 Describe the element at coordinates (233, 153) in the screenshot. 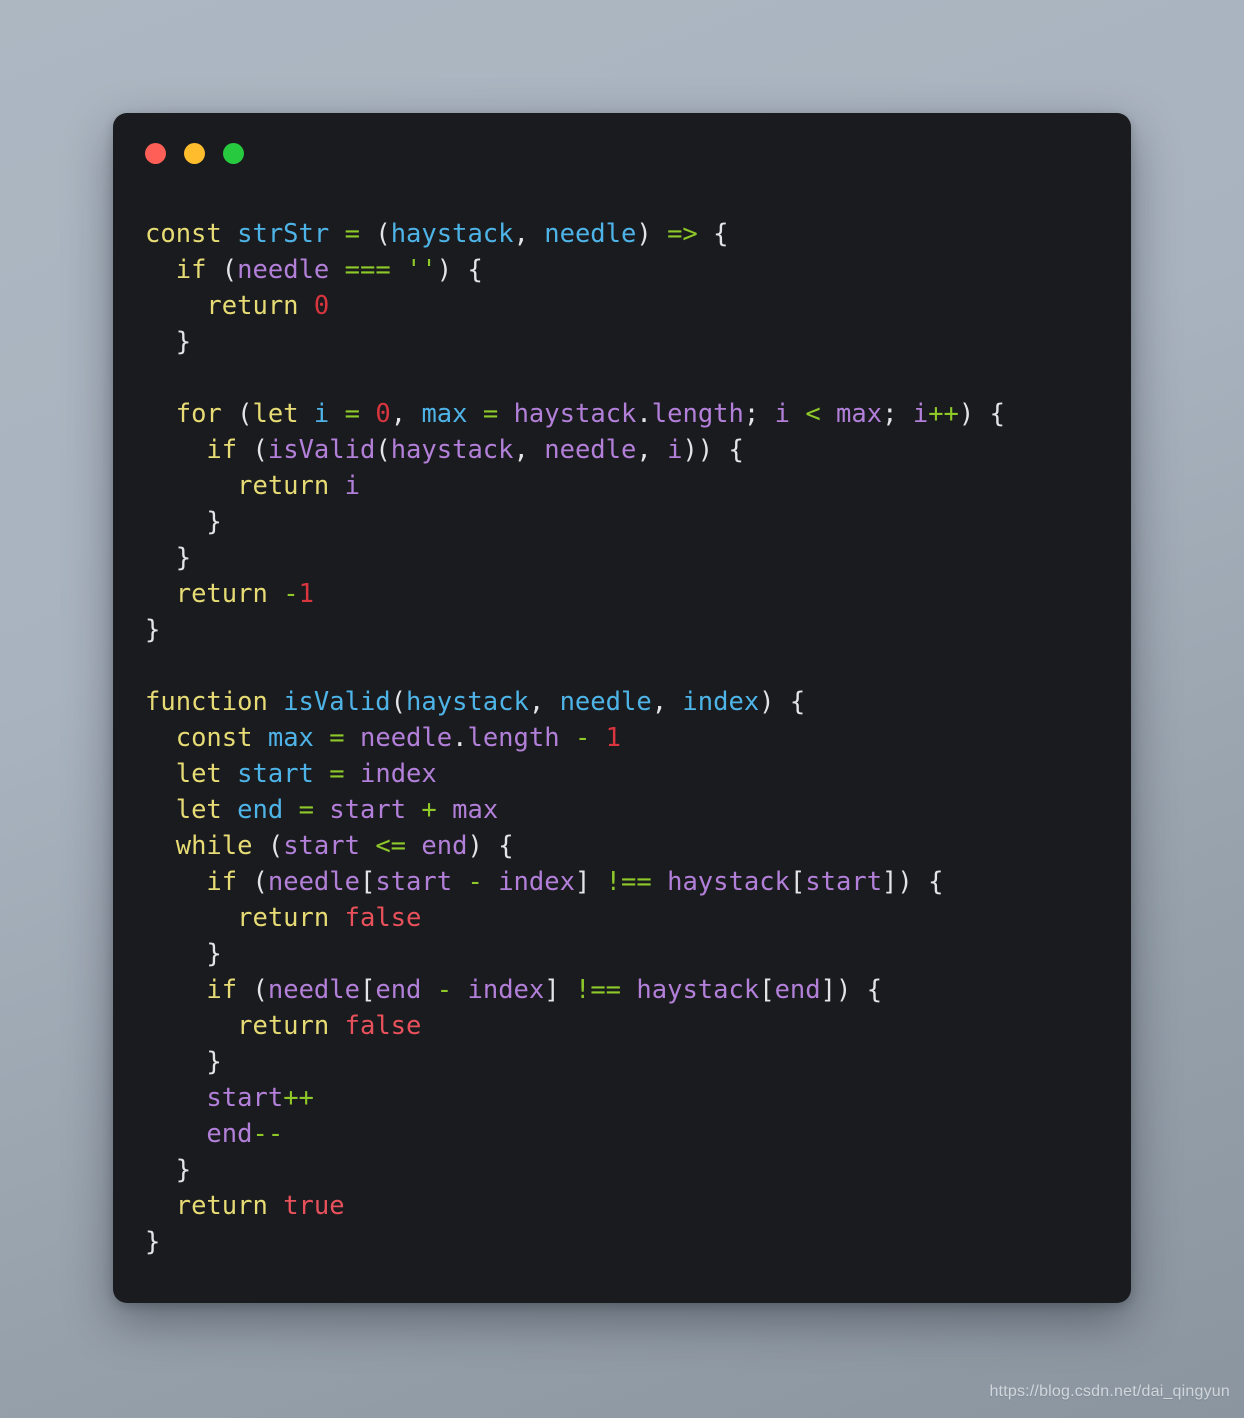

I see `maximize-button` at that location.